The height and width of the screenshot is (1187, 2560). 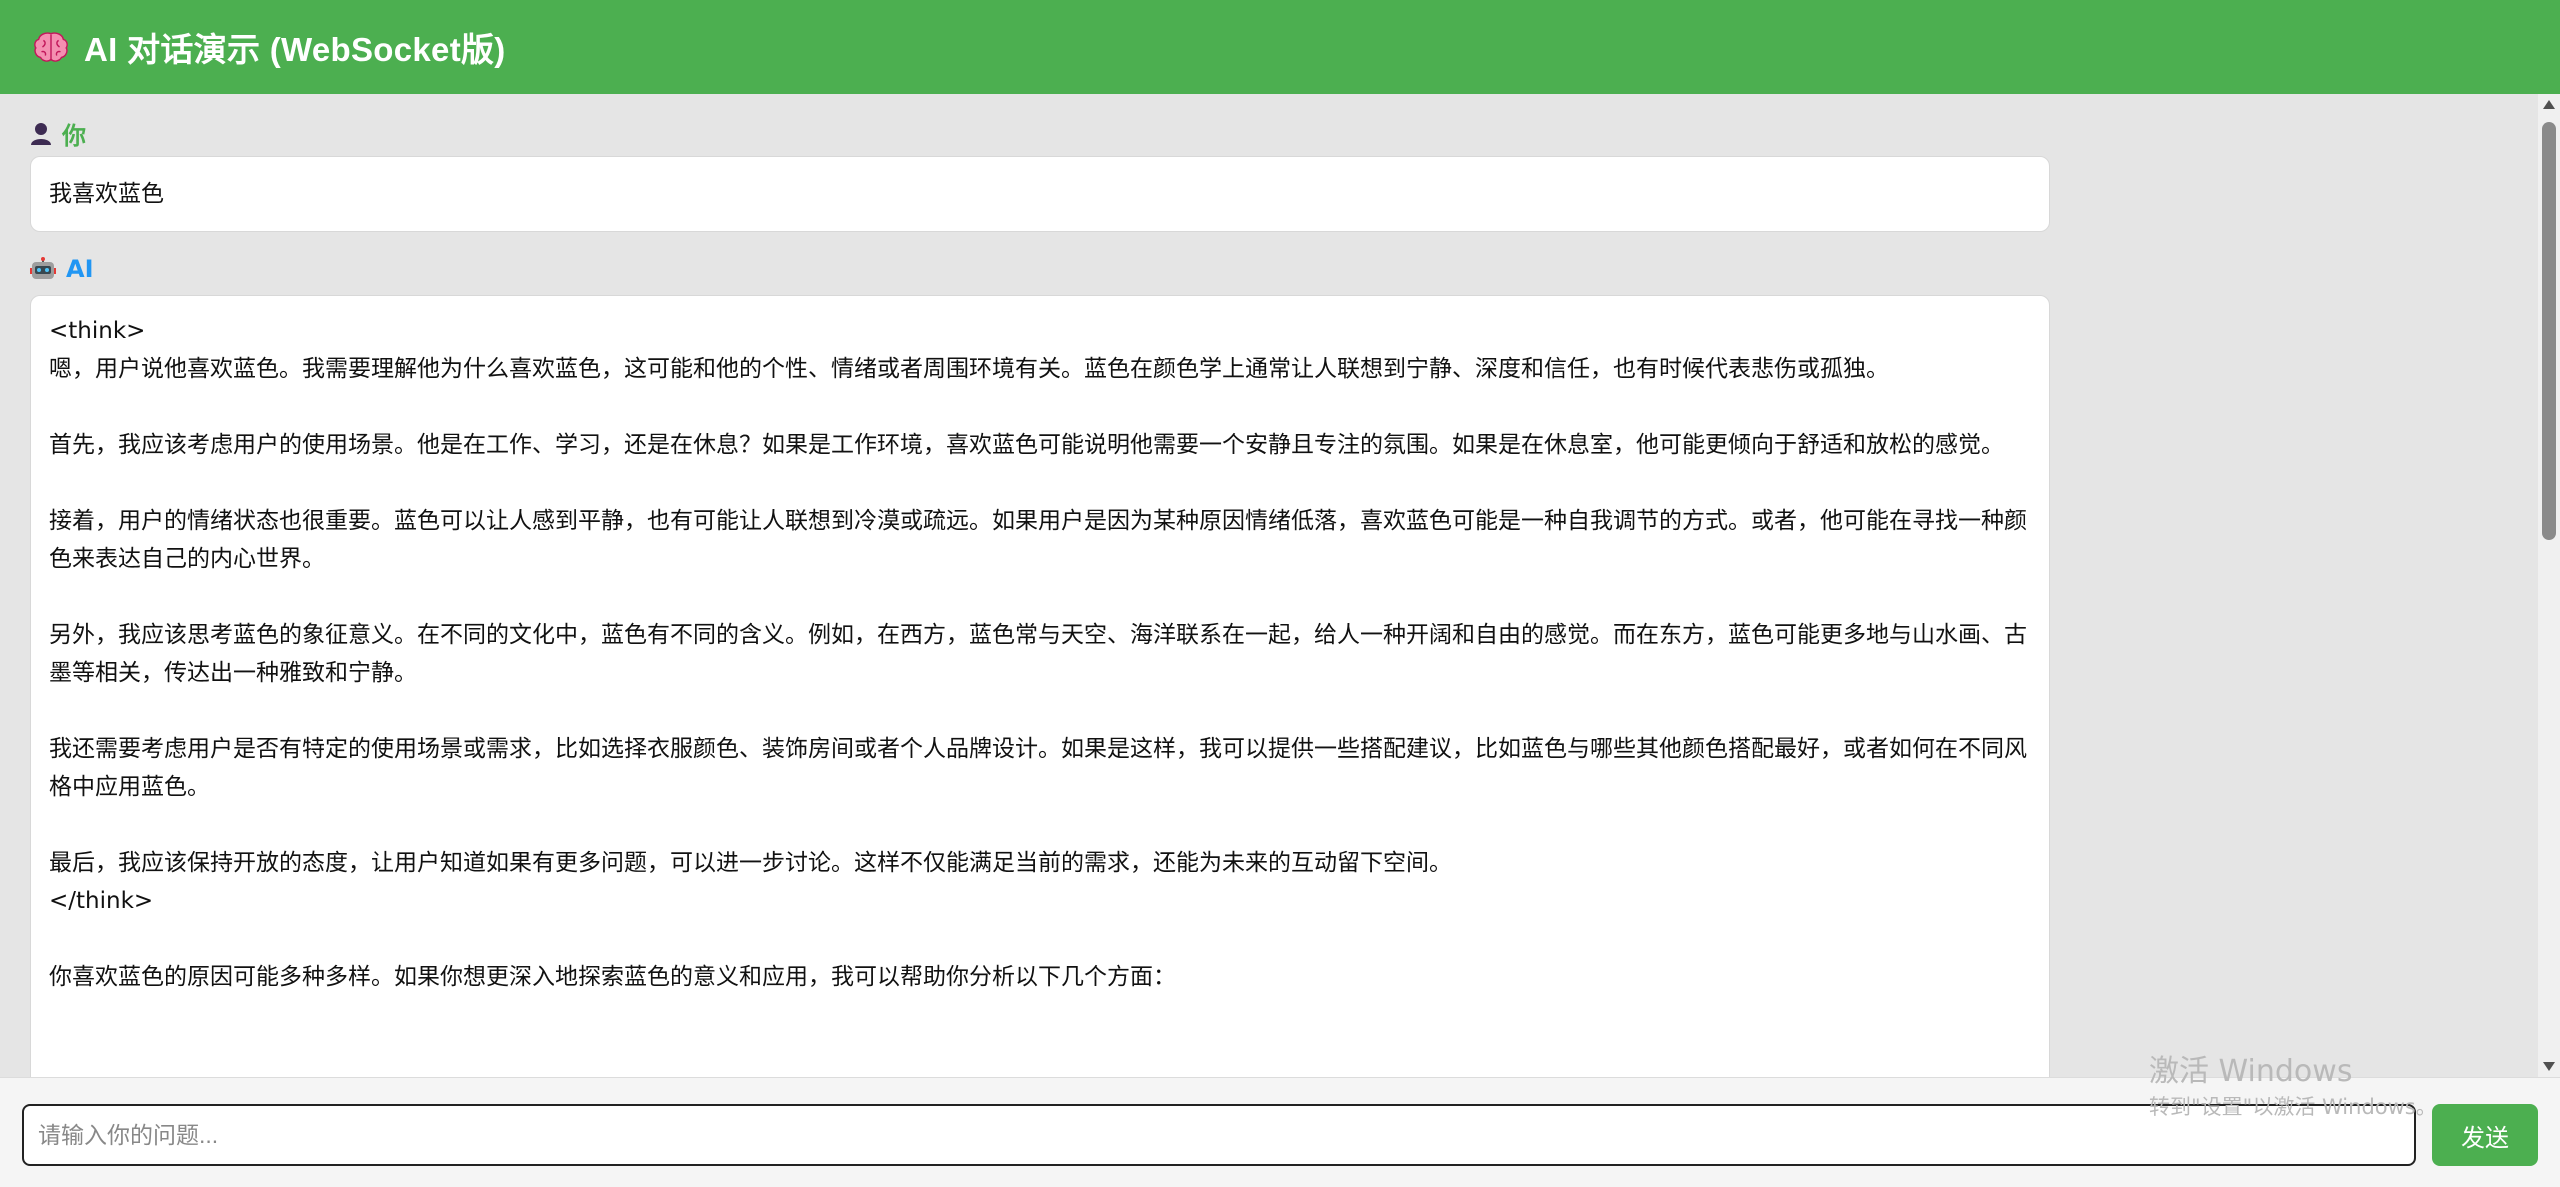 I want to click on user-role-text: 你, so click(x=74, y=136).